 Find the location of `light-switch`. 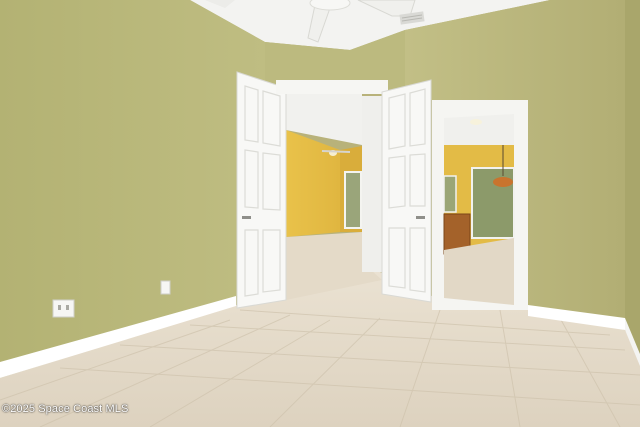

light-switch is located at coordinates (165, 287).